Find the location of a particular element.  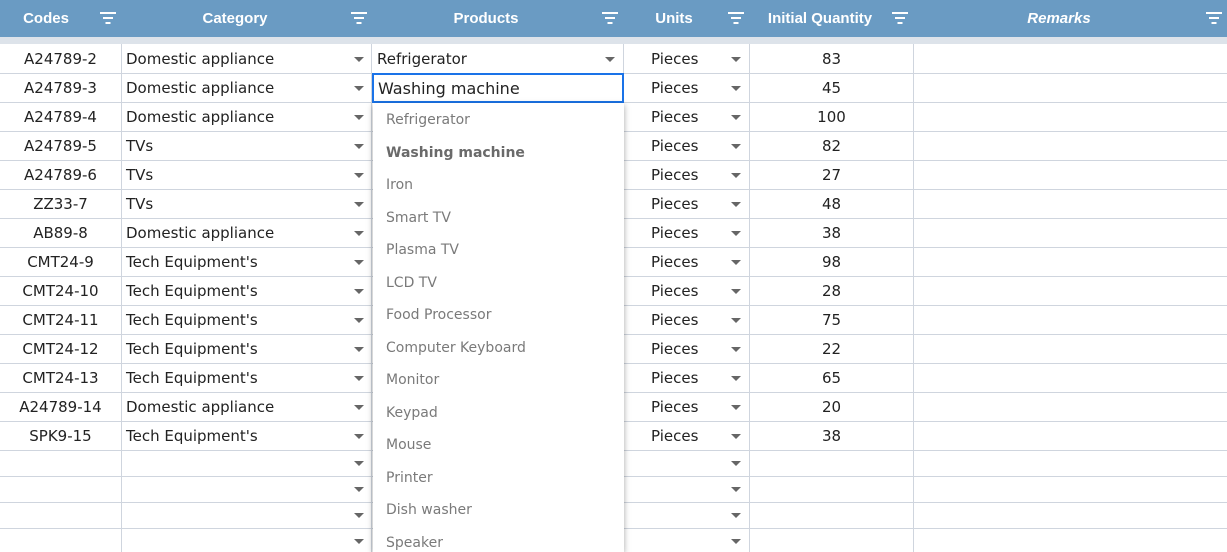

code-cell: A24789-14 is located at coordinates (60, 407).